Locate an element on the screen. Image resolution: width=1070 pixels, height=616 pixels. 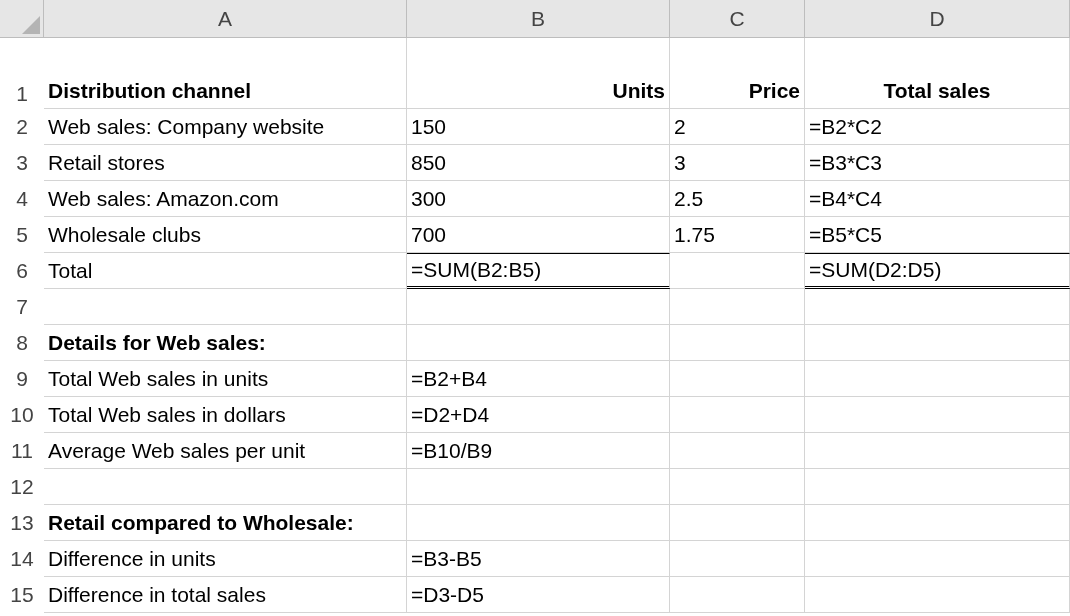
table-cell: Total Web sales in units is located at coordinates (225, 379).